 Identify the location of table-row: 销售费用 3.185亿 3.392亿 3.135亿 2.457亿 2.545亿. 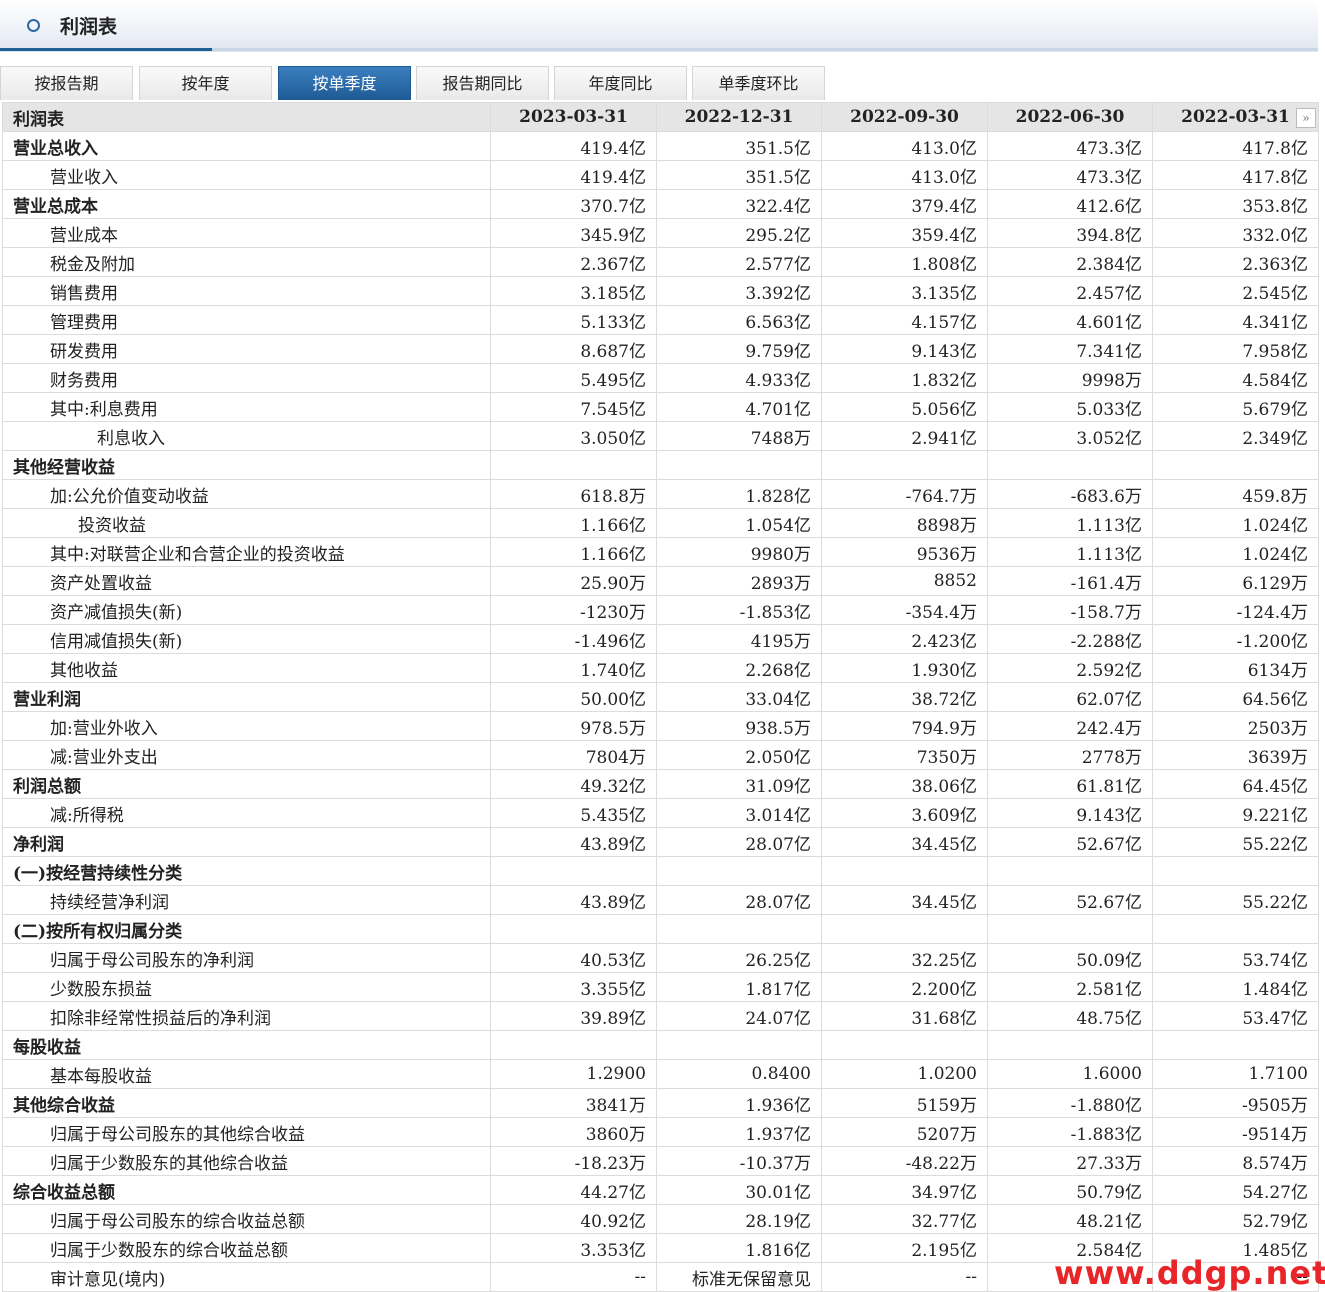
(660, 291).